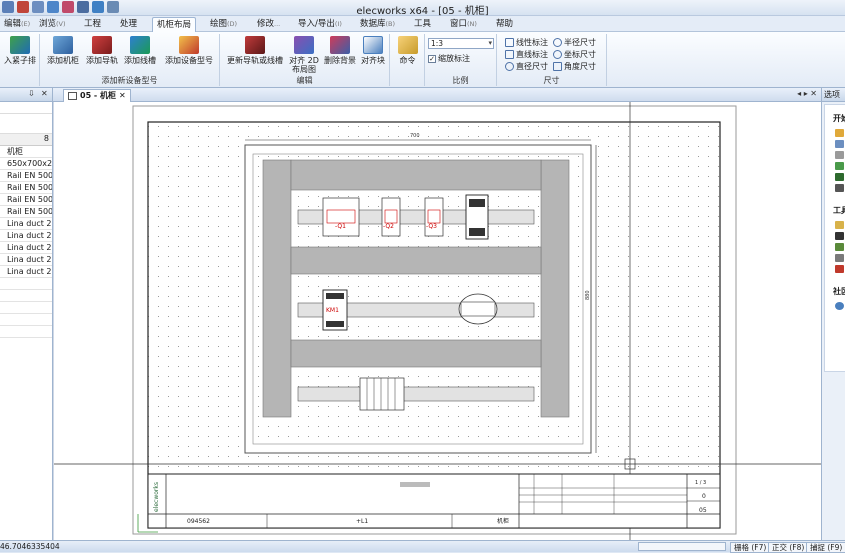 This screenshot has height=553, width=845. I want to click on tab-cabinet-layout: 机柜布局, so click(174, 24).